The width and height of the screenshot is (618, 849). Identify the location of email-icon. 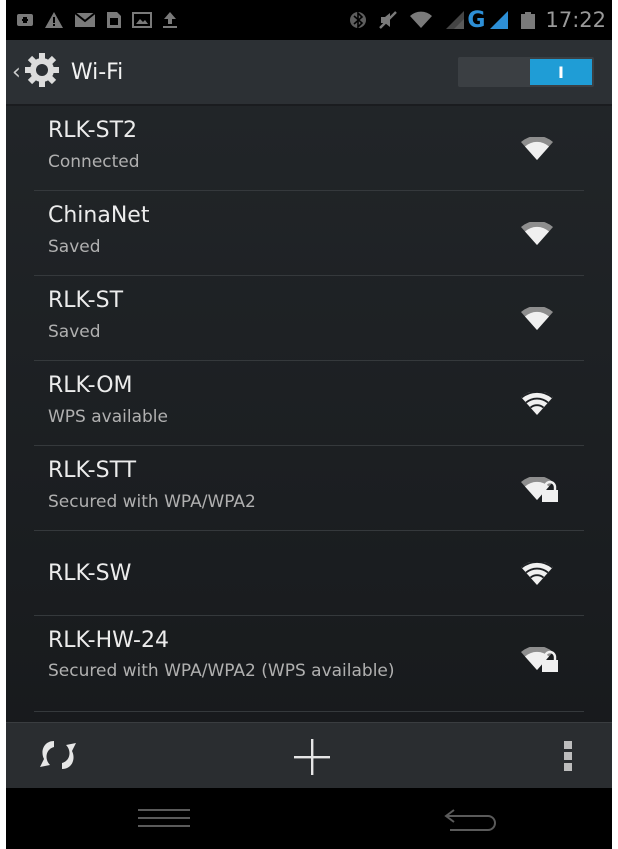
(85, 20).